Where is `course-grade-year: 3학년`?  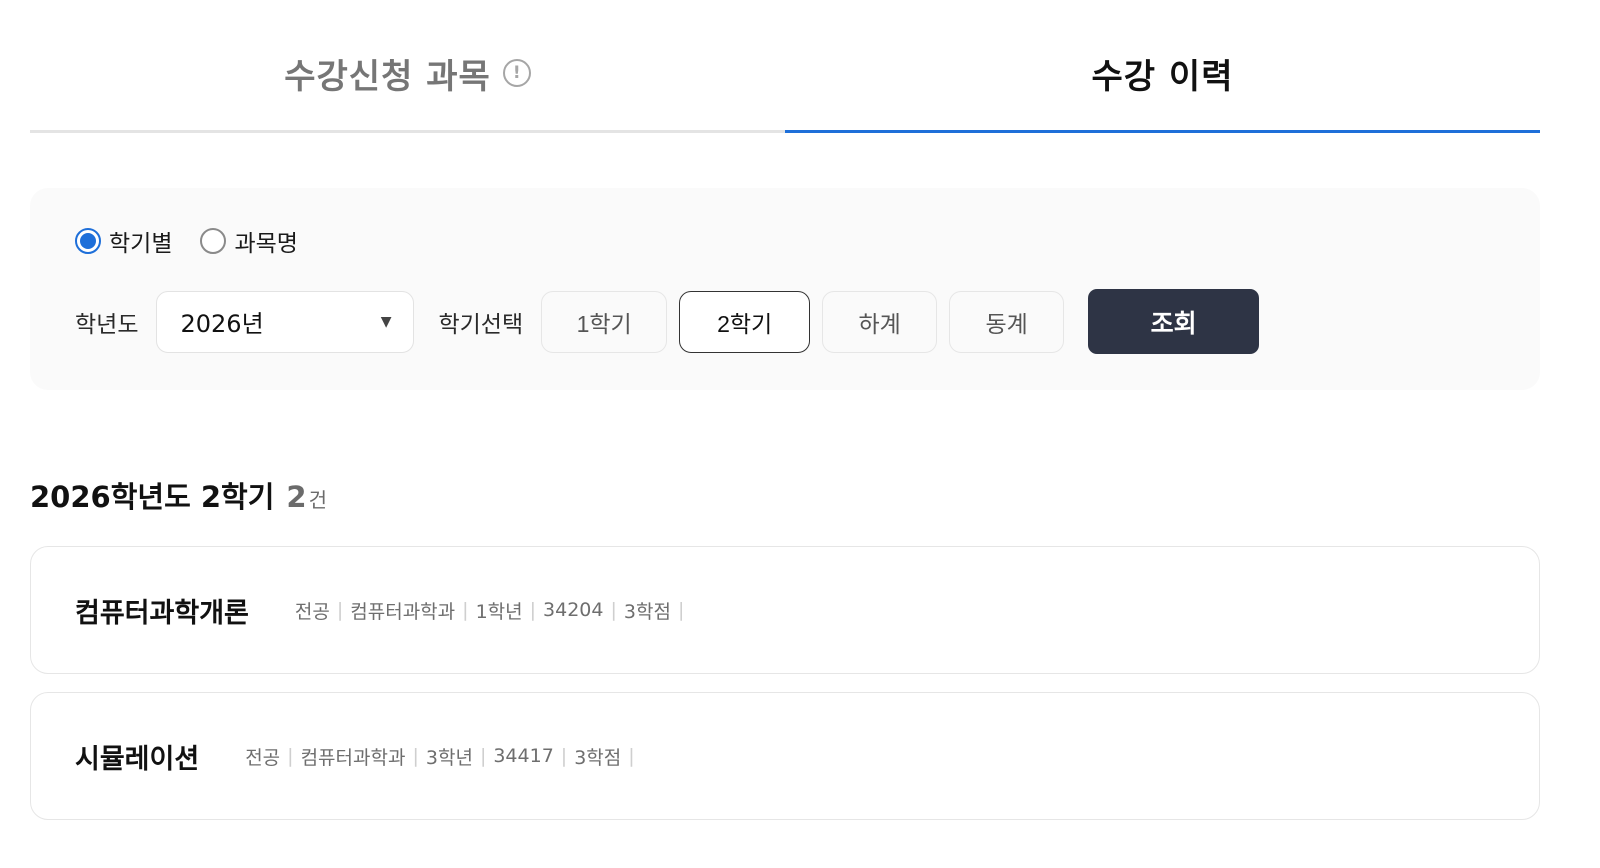 course-grade-year: 3학년 is located at coordinates (449, 757).